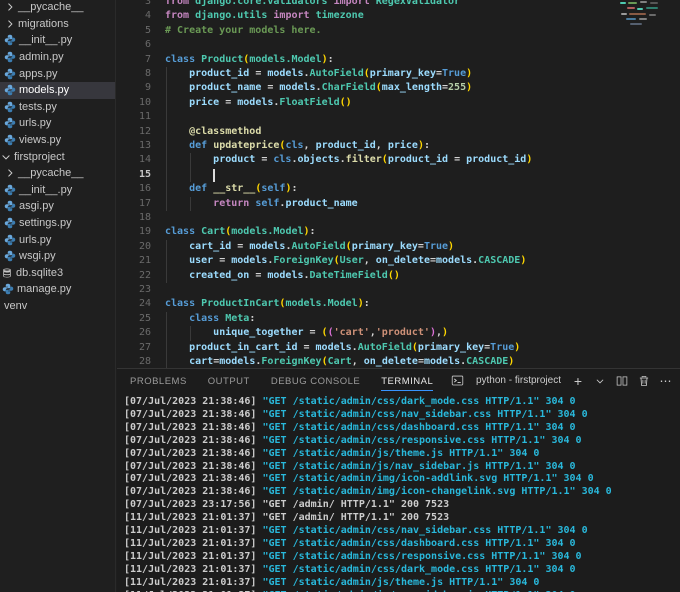 Image resolution: width=680 pixels, height=592 pixels. What do you see at coordinates (7, 273) in the screenshot?
I see `database-icon` at bounding box center [7, 273].